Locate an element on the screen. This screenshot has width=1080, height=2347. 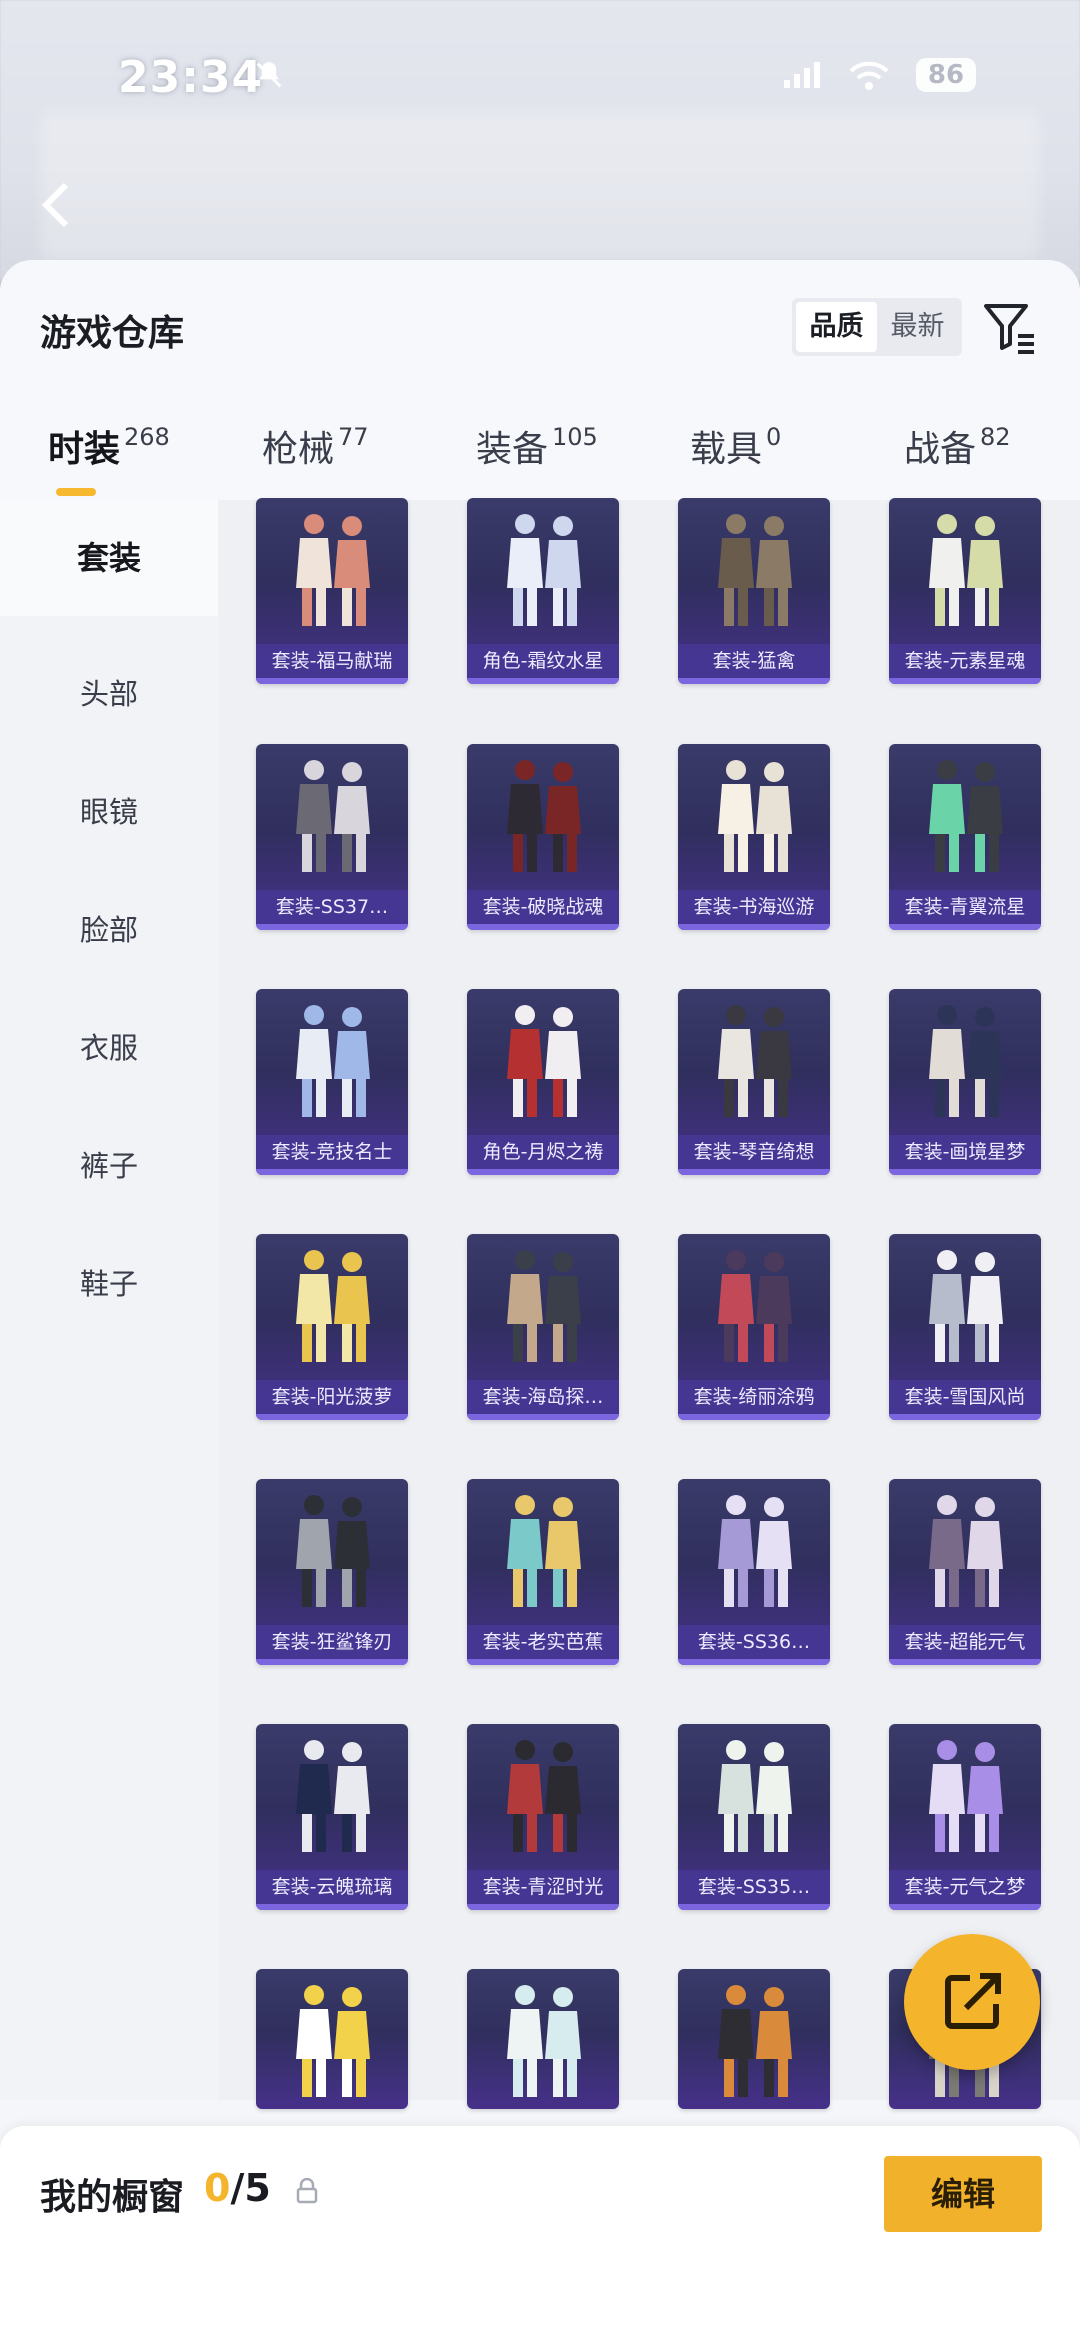
category-tabs: 时装 268 枪械 77 装备 105 载具 0 战备 82 is located at coordinates (540, 460).